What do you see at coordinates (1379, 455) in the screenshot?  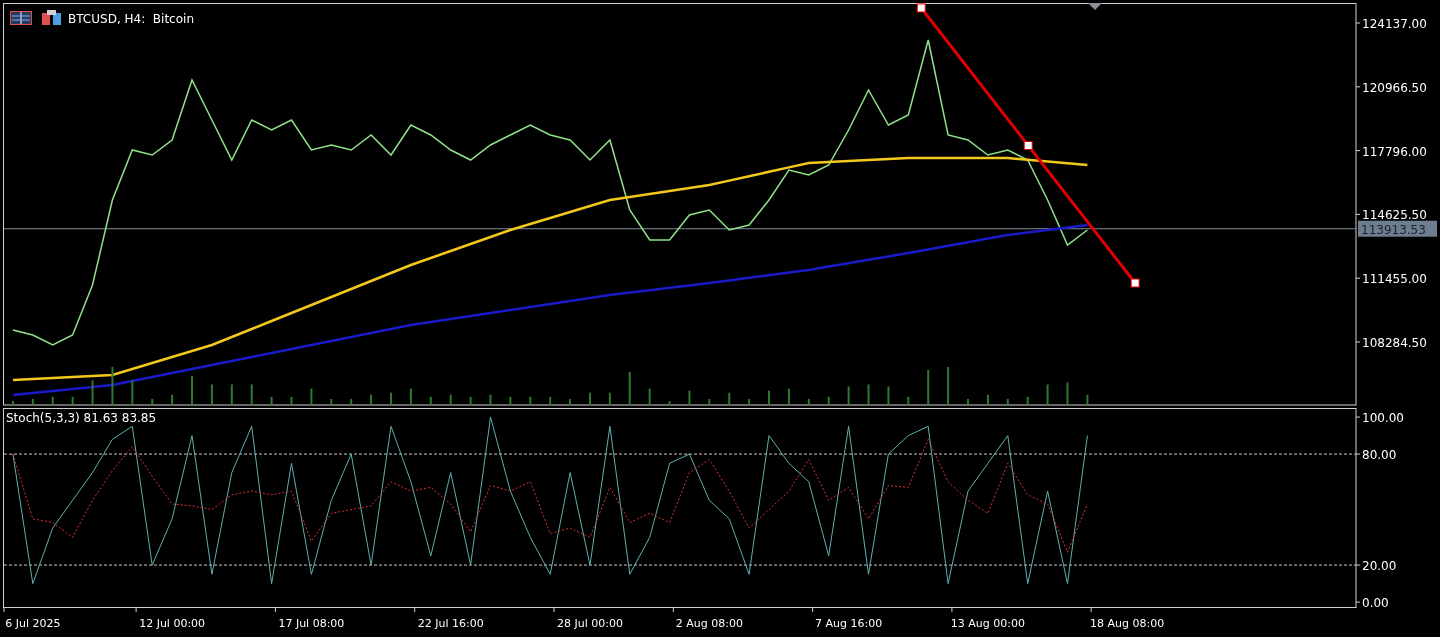 I see `indicator-axis-label: 80.00` at bounding box center [1379, 455].